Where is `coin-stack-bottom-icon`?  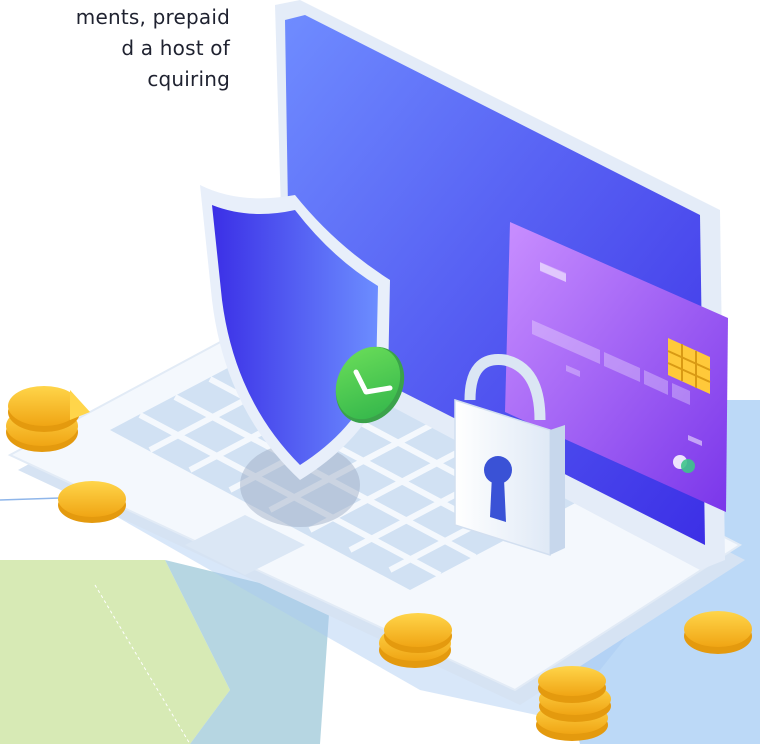
coin-stack-bottom-icon is located at coordinates (573, 703).